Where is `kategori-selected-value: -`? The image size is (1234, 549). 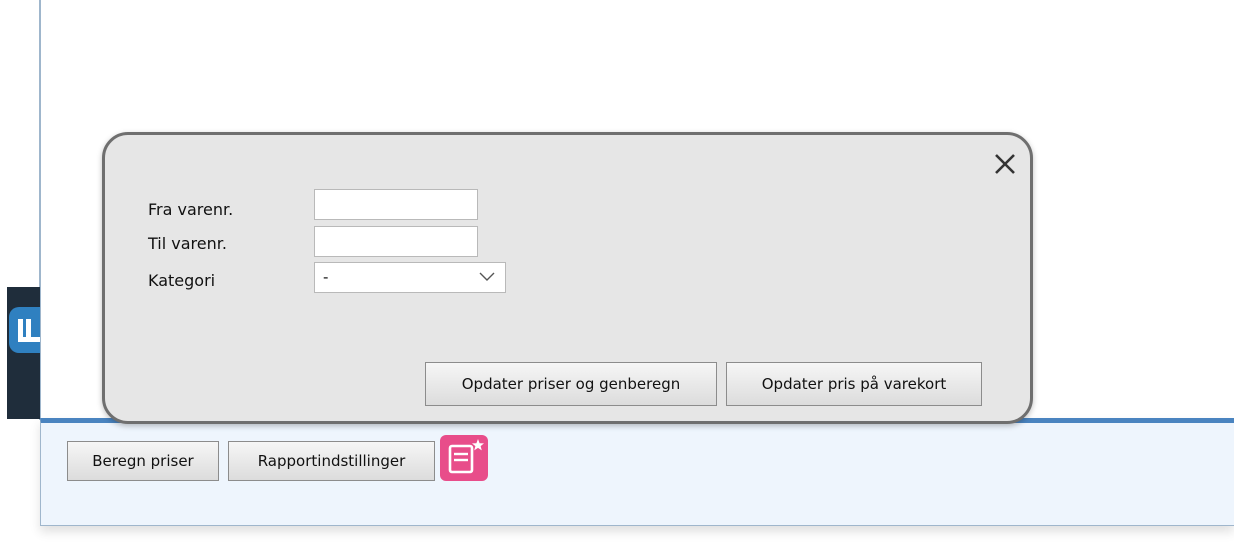
kategori-selected-value: - is located at coordinates (326, 277).